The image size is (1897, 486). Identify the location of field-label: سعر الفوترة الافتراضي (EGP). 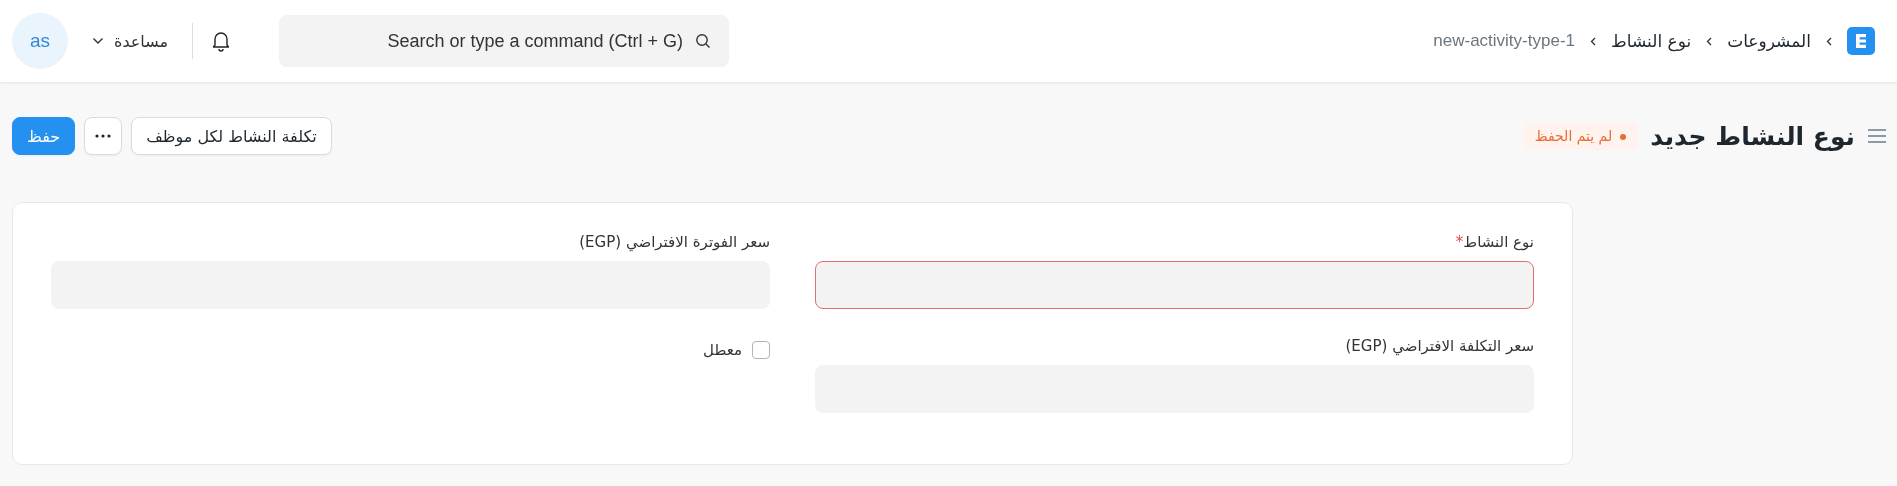
(674, 242).